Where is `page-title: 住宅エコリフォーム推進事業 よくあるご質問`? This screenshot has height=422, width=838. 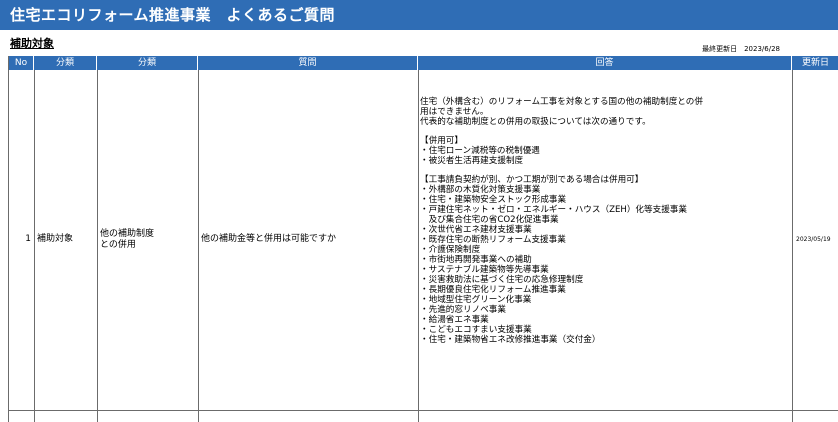 page-title: 住宅エコリフォーム推進事業 よくあるご質問 is located at coordinates (419, 15).